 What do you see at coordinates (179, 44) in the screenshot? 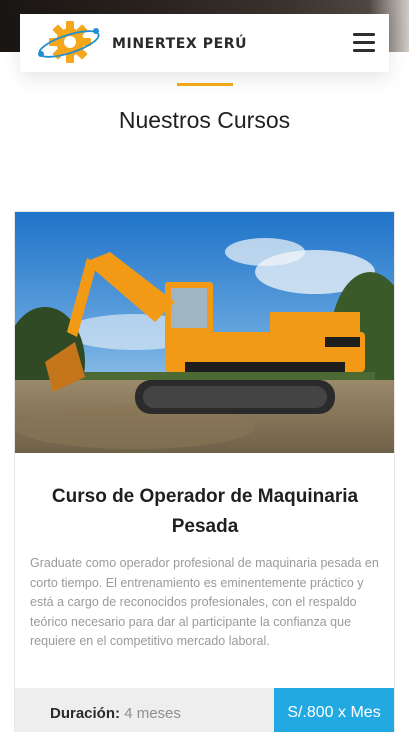
I see `brand-name: MINERTEX PERÚ` at bounding box center [179, 44].